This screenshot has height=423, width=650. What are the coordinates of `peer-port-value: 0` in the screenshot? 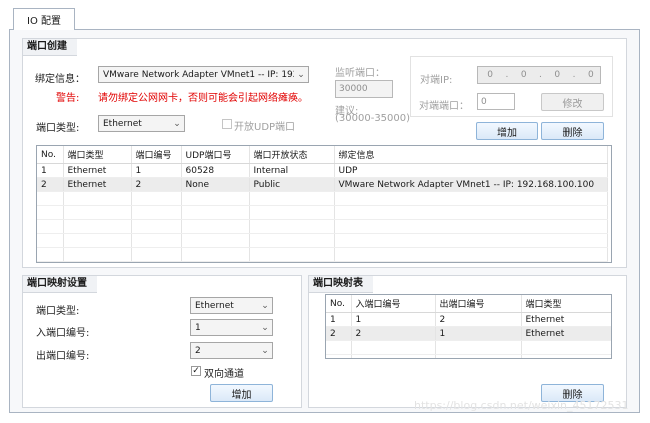 It's located at (484, 101).